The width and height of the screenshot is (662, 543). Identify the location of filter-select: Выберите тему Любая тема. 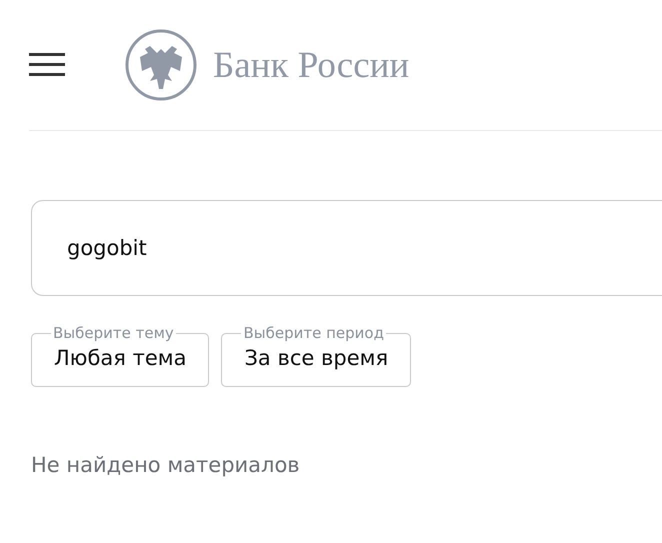
(120, 355).